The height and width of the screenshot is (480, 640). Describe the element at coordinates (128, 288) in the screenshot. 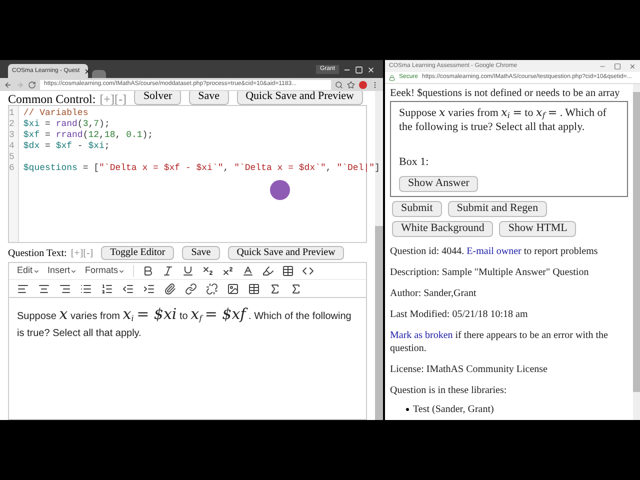

I see `outdent-icon` at that location.